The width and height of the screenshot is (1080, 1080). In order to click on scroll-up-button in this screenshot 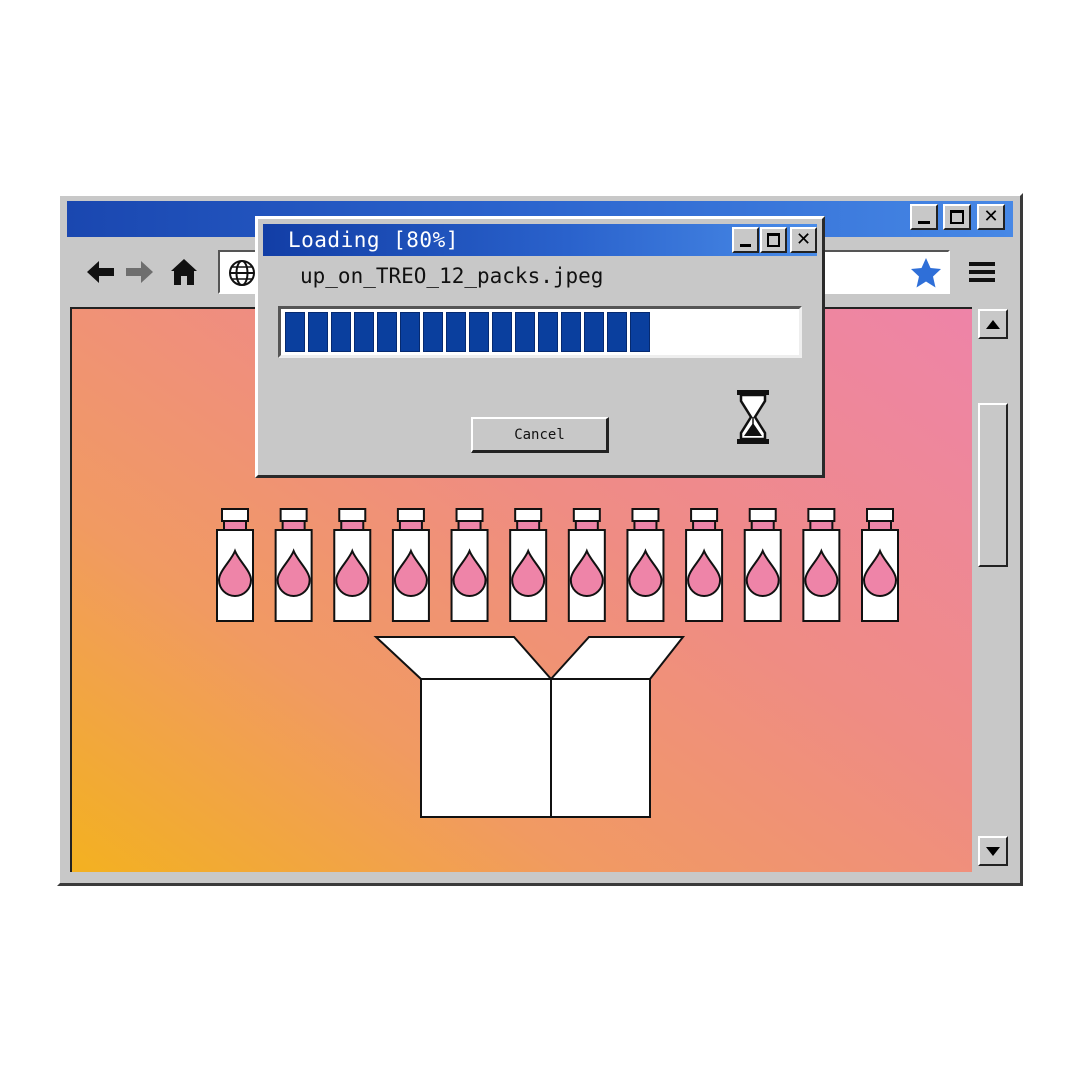, I will do `click(993, 324)`.